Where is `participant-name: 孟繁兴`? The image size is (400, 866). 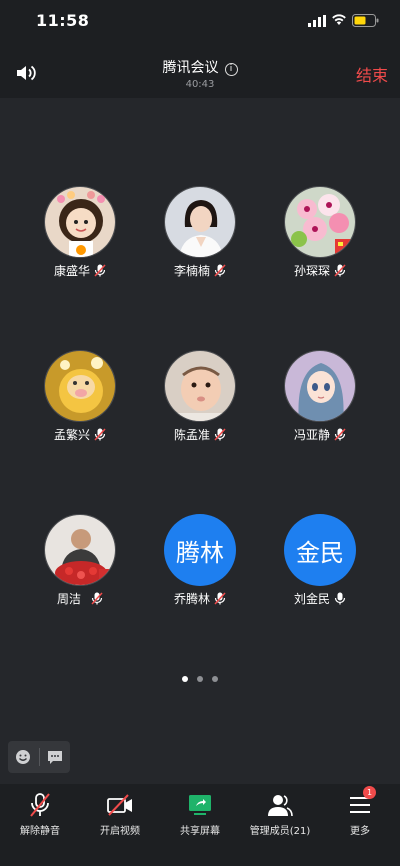 participant-name: 孟繁兴 is located at coordinates (71, 435).